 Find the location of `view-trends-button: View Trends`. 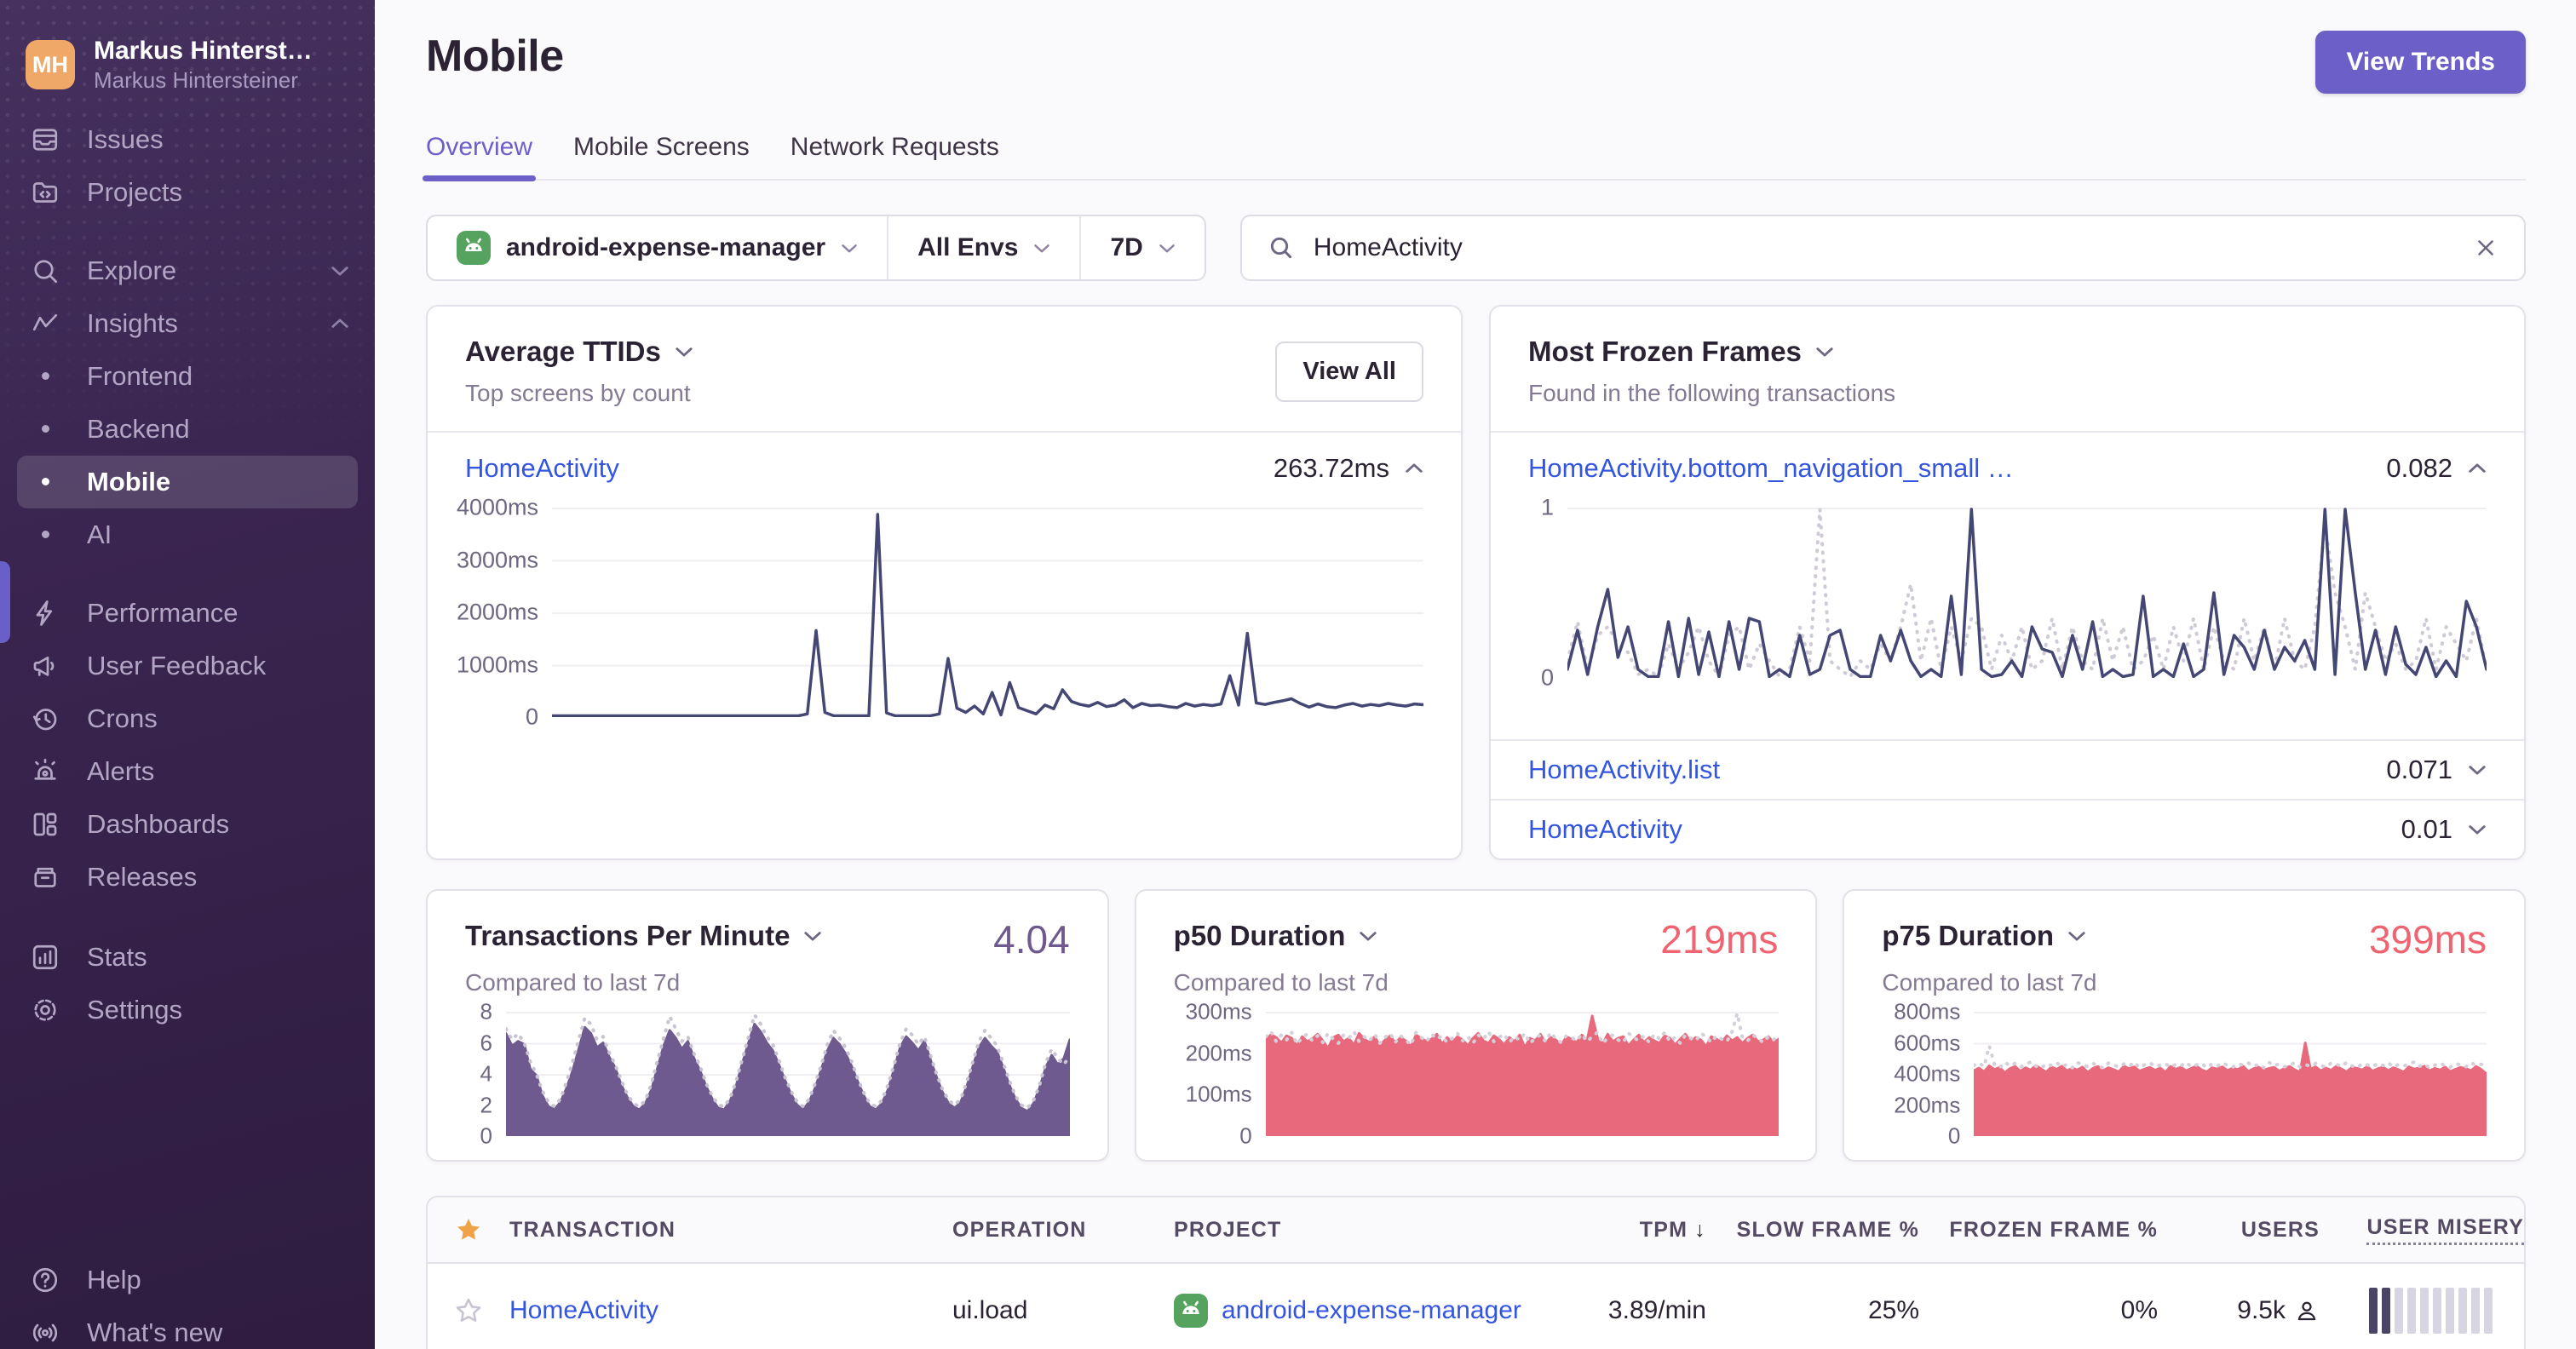

view-trends-button: View Trends is located at coordinates (2420, 62).